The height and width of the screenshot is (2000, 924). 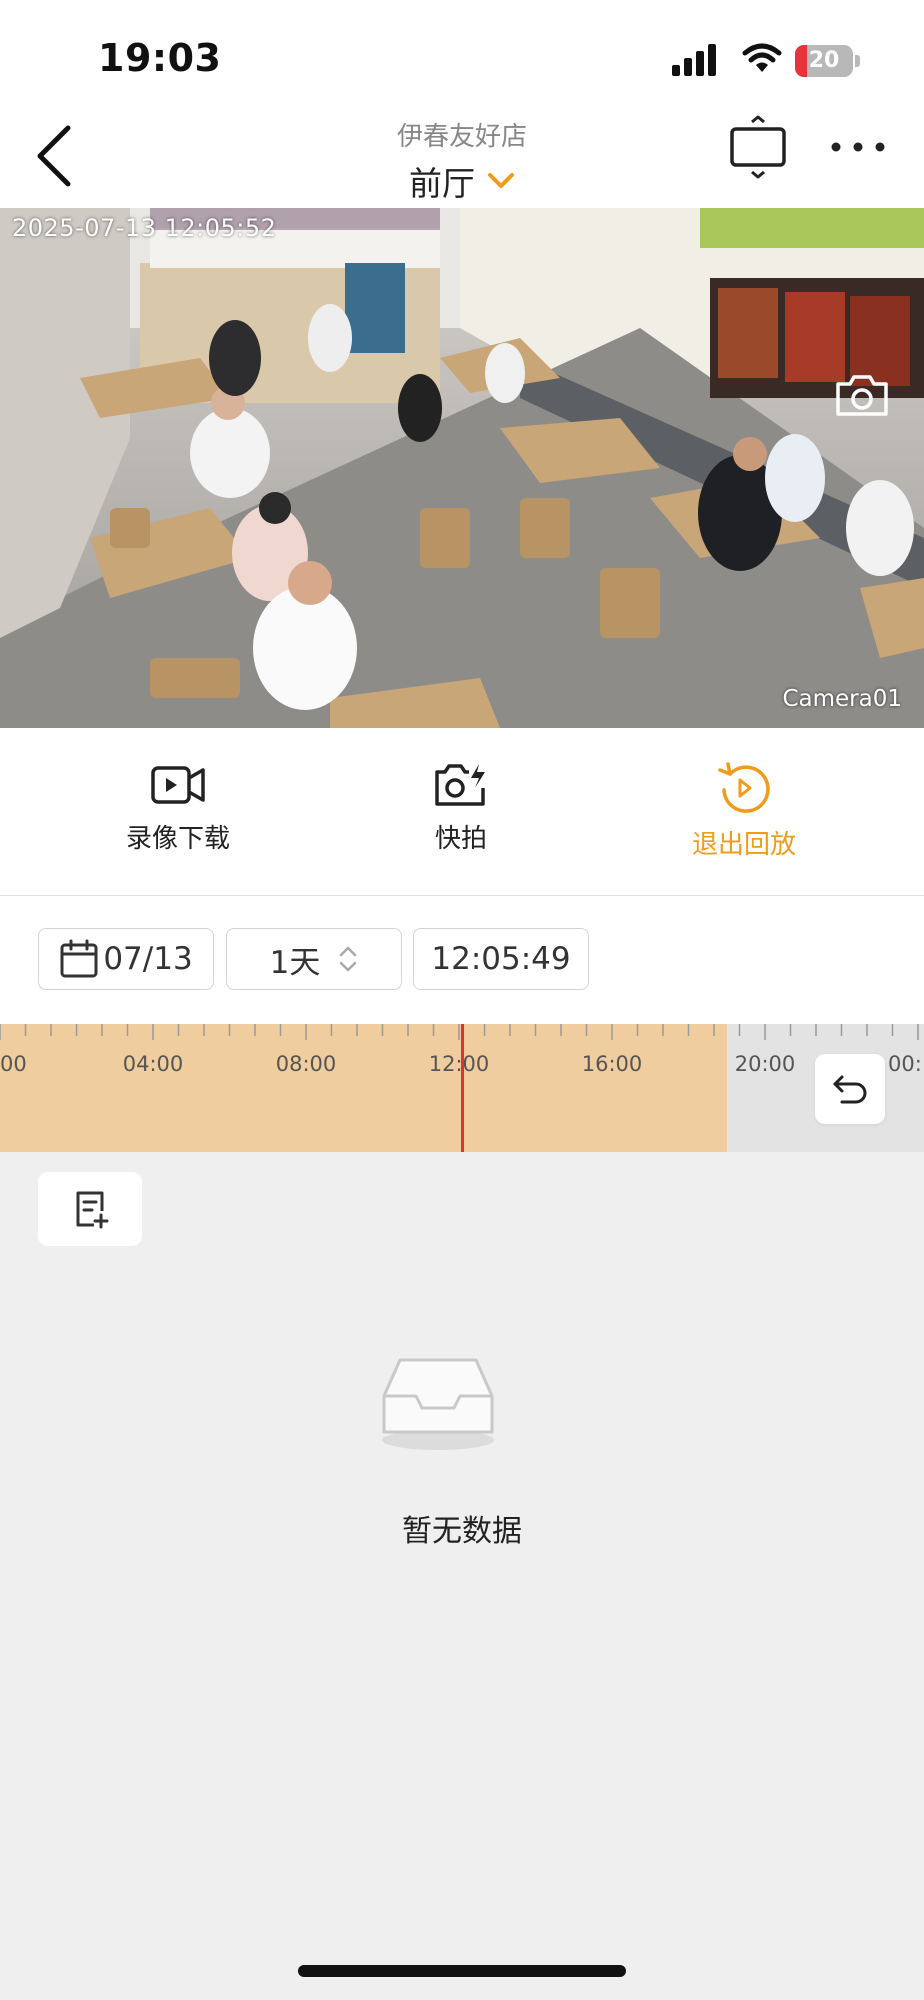 I want to click on exit-playback-button: 退出回放, so click(x=744, y=811).